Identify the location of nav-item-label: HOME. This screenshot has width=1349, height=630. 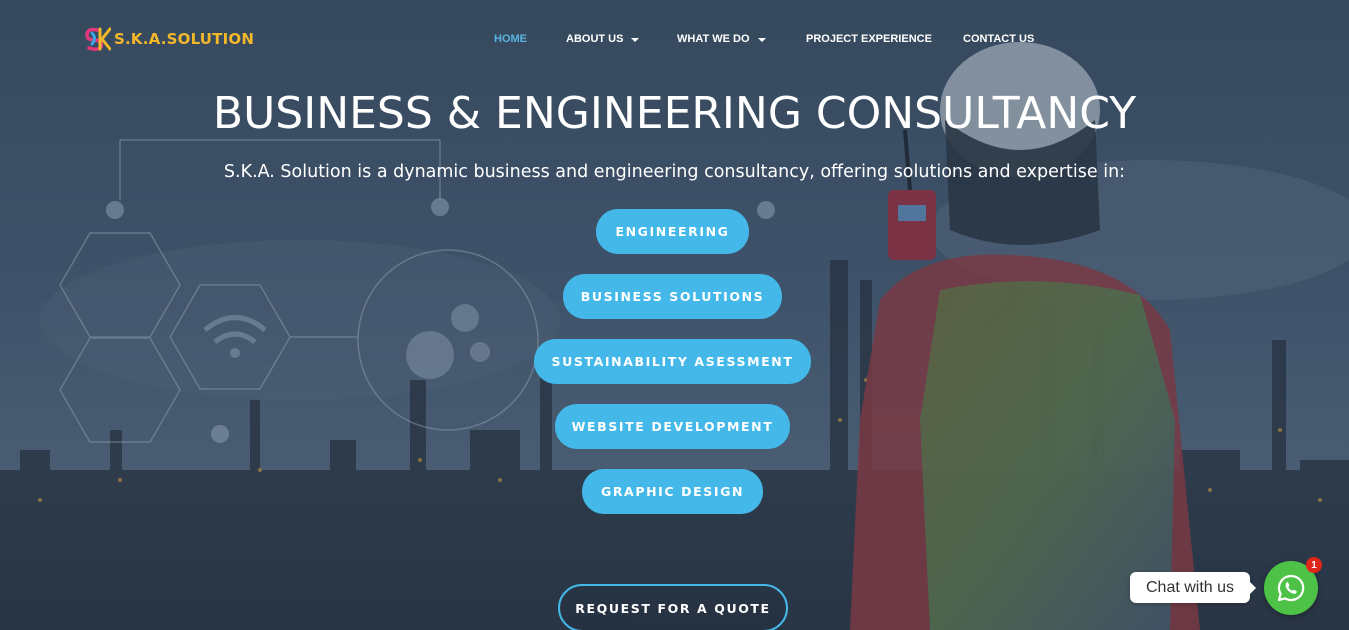
(510, 39).